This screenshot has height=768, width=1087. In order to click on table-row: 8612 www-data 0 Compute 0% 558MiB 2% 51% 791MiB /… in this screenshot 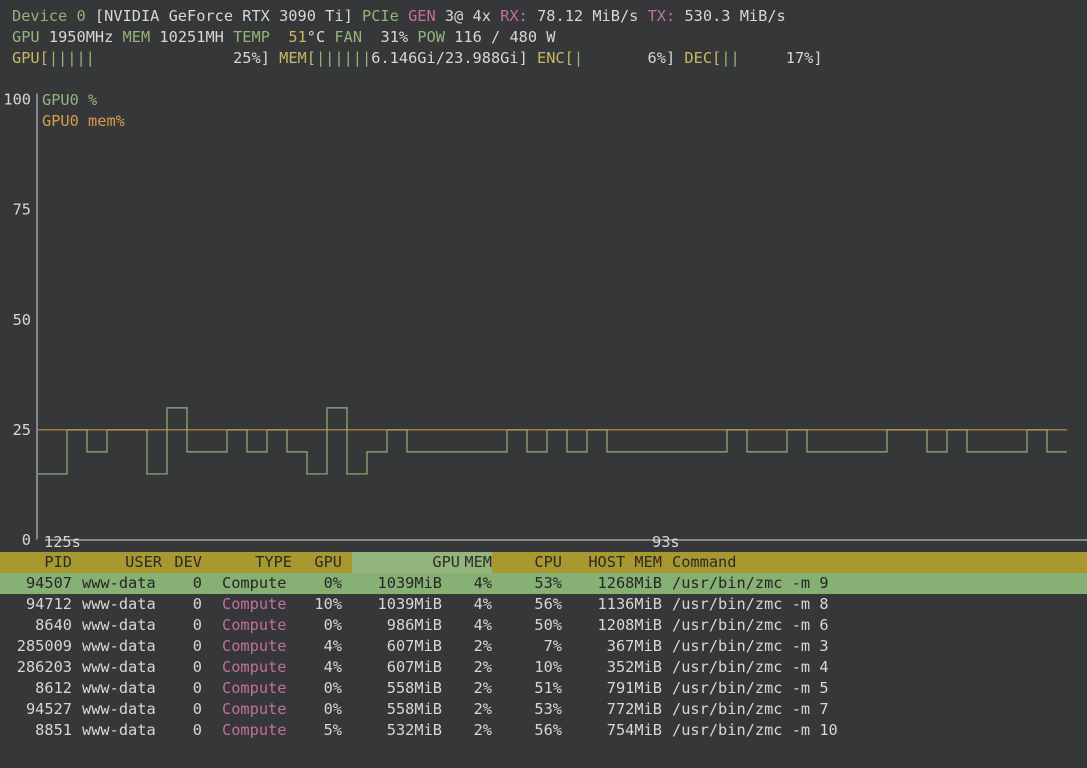, I will do `click(543, 688)`.